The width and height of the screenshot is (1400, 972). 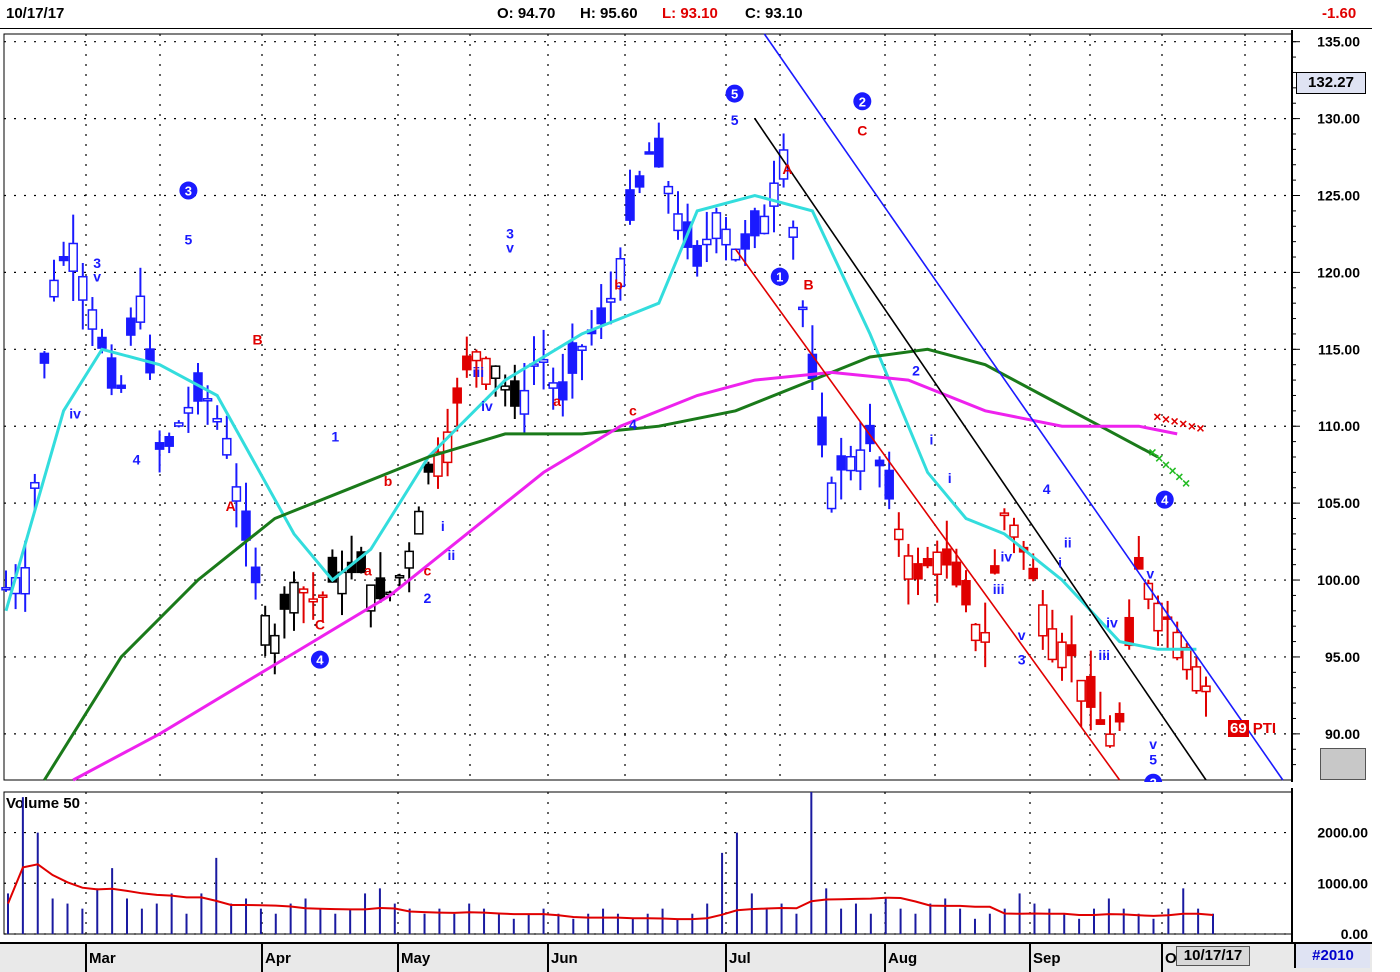 What do you see at coordinates (902, 958) in the screenshot?
I see `month-label: Aug` at bounding box center [902, 958].